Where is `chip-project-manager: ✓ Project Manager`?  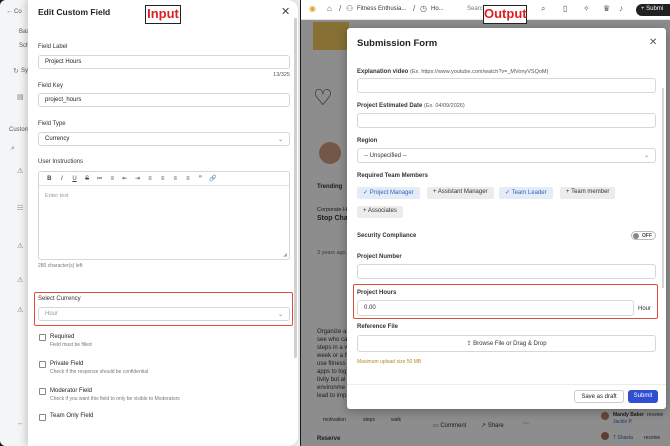 chip-project-manager: ✓ Project Manager is located at coordinates (388, 193).